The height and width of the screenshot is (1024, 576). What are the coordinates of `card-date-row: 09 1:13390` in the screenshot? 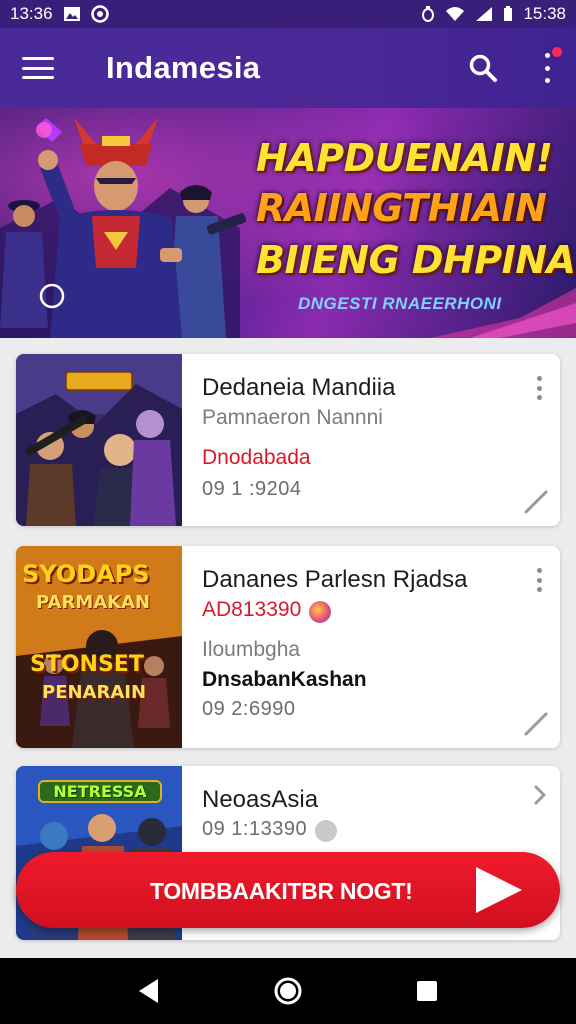 It's located at (270, 830).